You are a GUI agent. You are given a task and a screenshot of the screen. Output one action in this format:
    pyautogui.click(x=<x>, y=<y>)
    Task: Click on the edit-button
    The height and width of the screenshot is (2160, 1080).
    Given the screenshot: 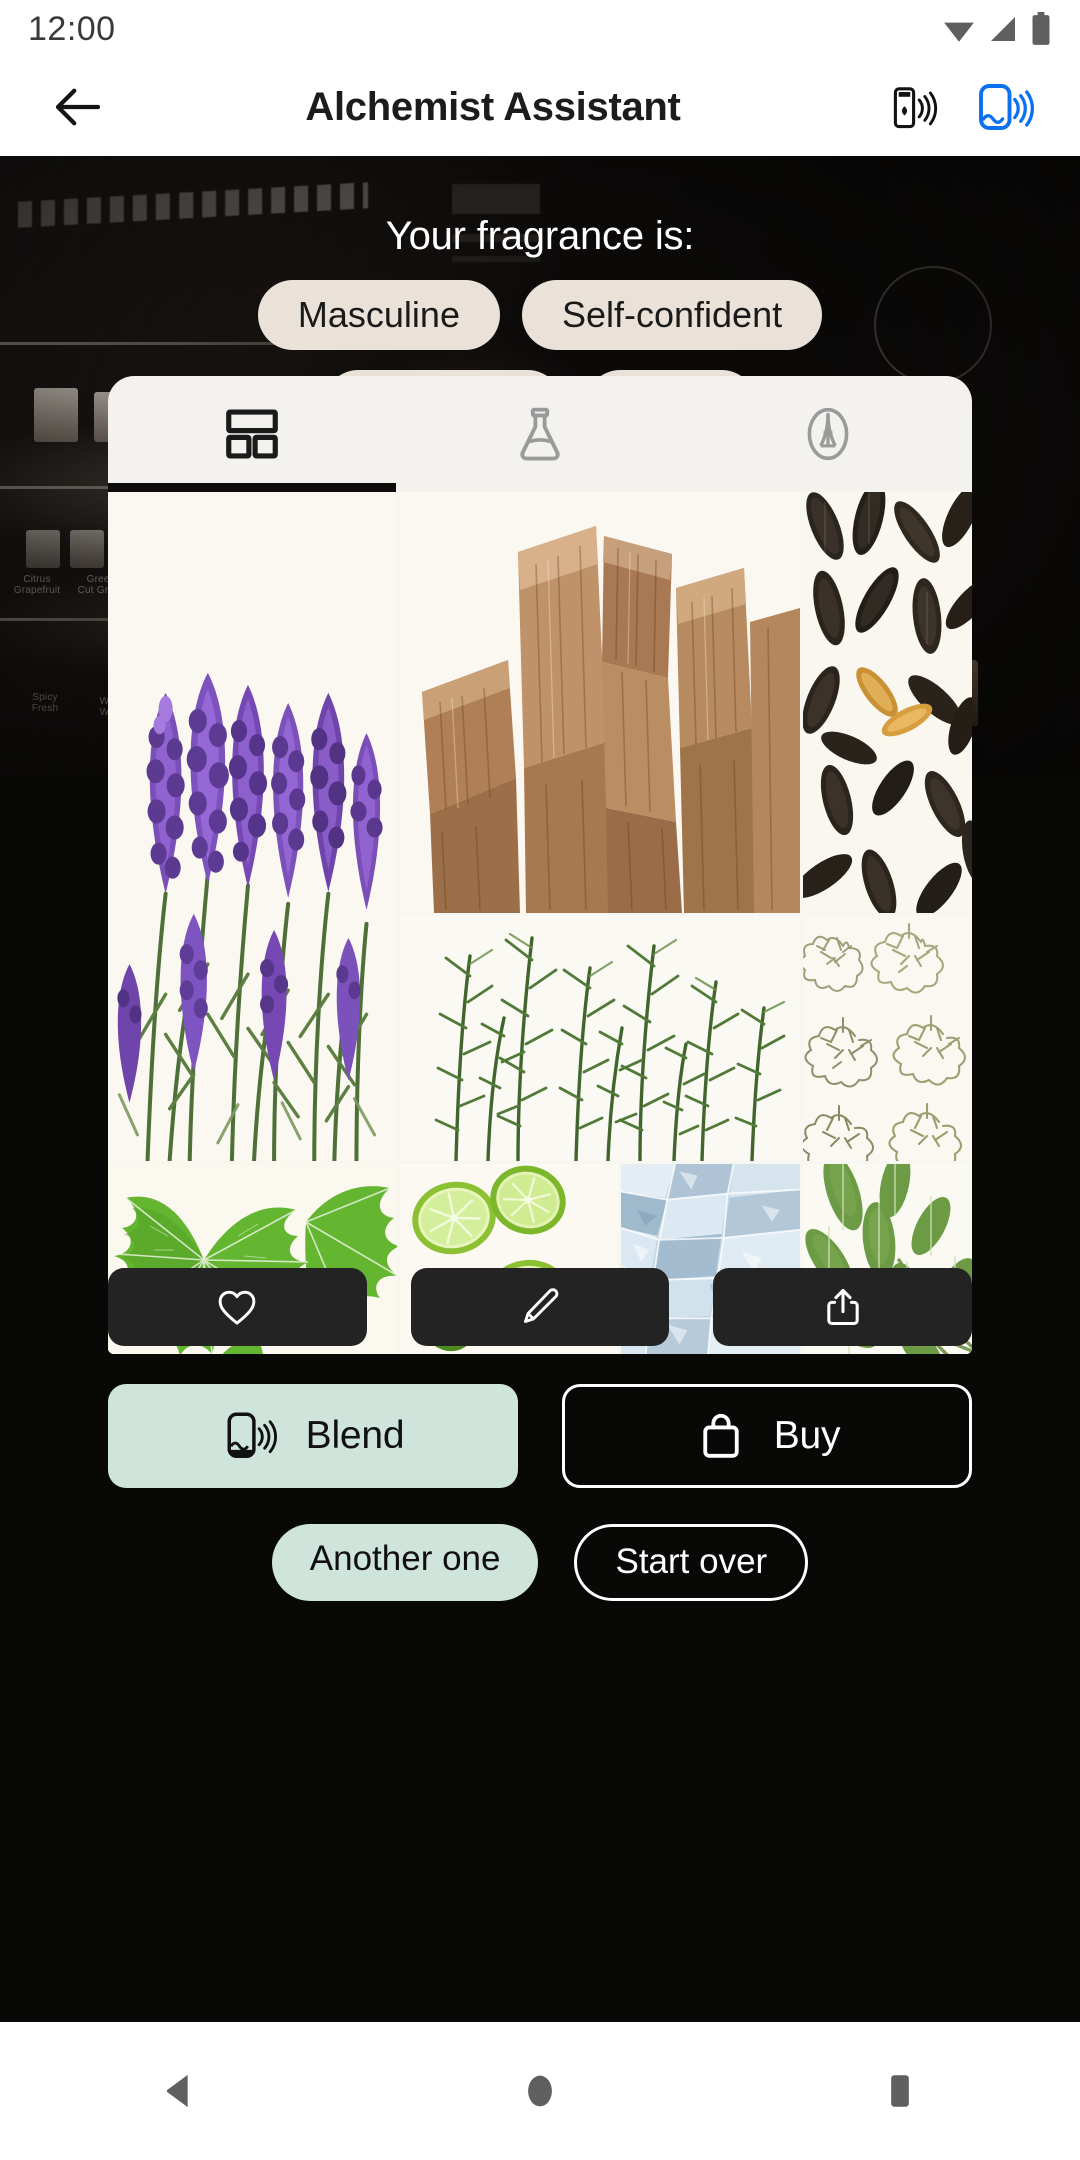 What is the action you would take?
    pyautogui.click(x=540, y=1307)
    